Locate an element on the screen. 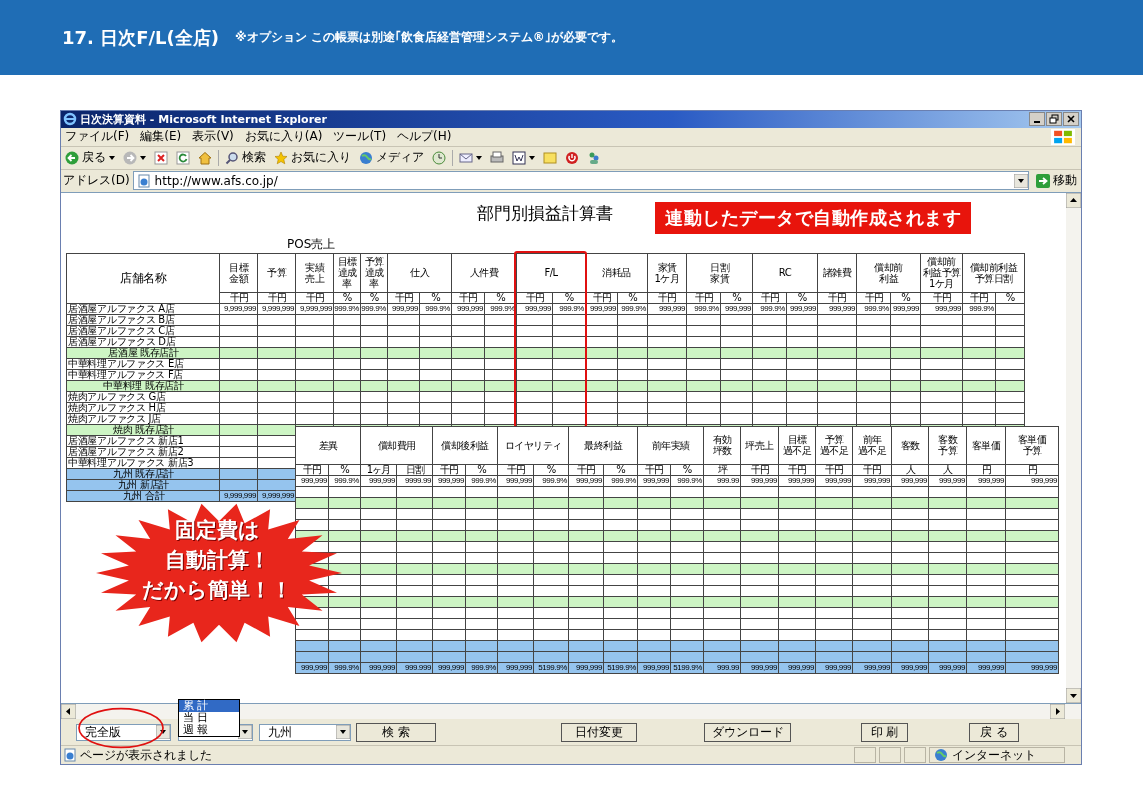  callout-text: だから簡単！！ is located at coordinates (217, 590).